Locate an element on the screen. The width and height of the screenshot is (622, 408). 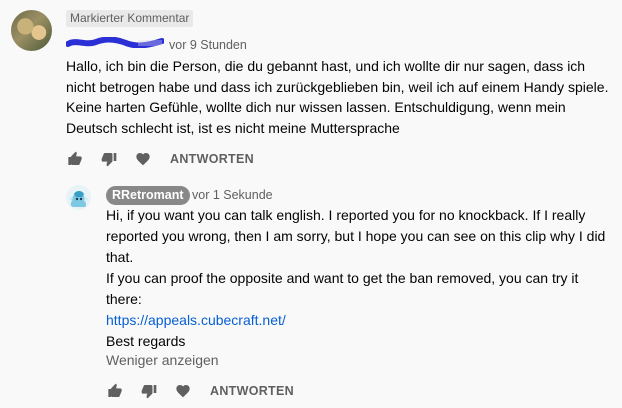
show-less-button: Weniger anzeigen is located at coordinates (162, 360).